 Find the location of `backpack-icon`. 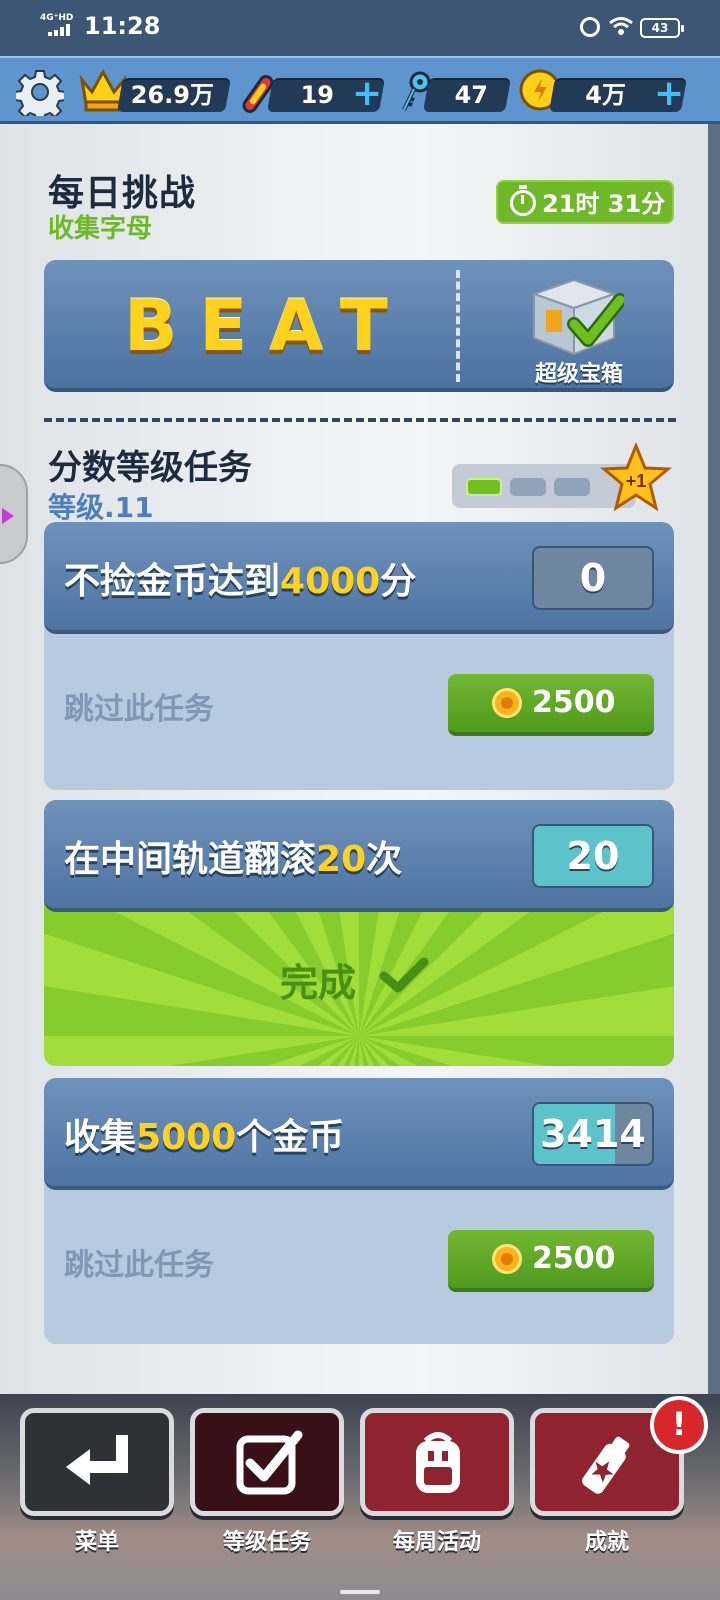

backpack-icon is located at coordinates (438, 1462).